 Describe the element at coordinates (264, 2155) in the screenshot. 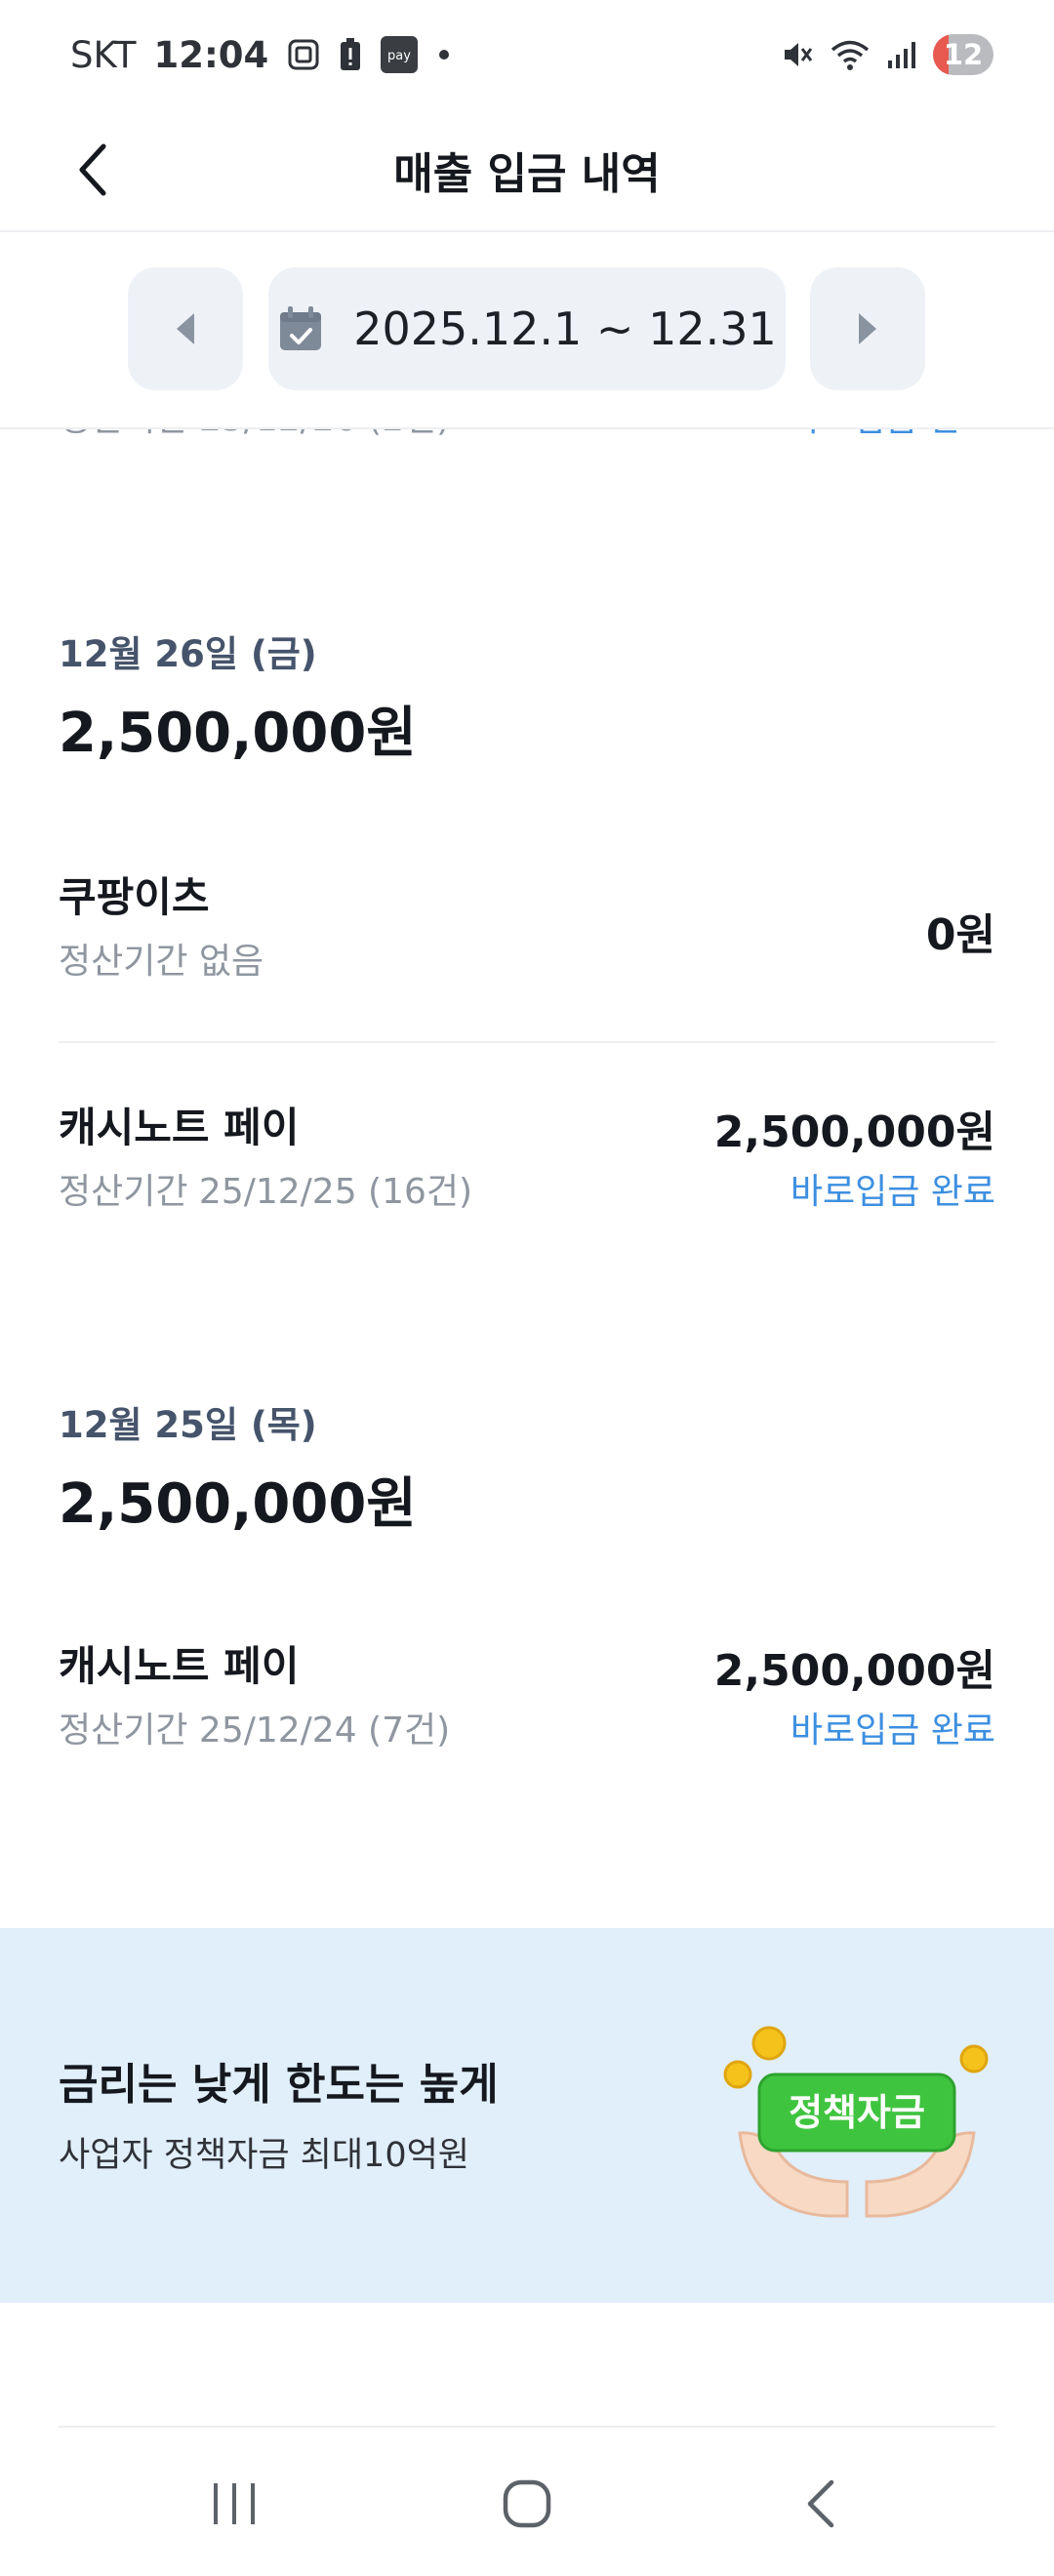

I see `banner-subtitle: 사업자 정책자금 최대10억원` at that location.